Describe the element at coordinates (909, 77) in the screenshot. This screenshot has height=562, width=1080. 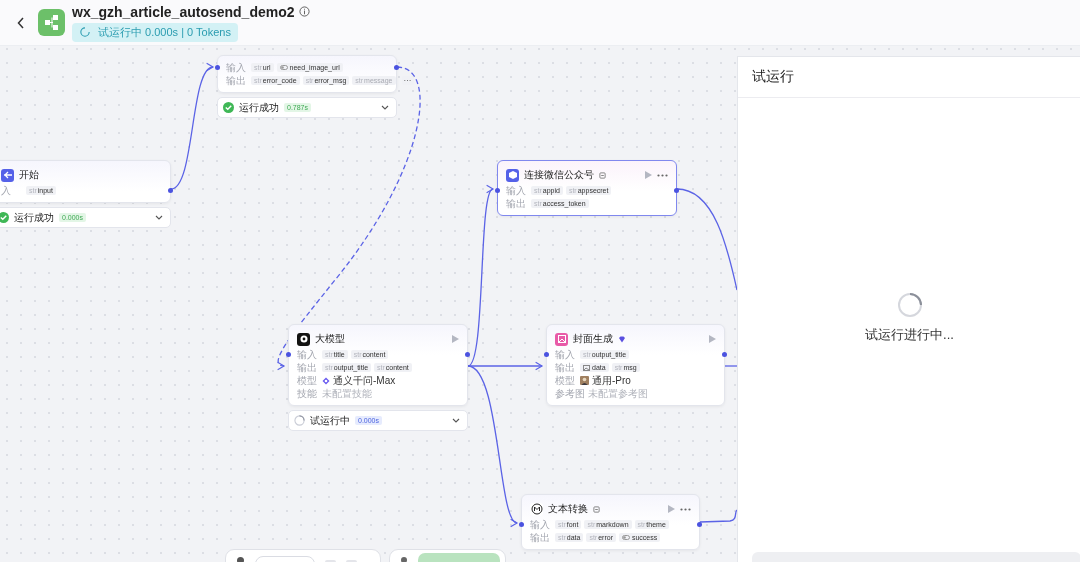
I see `panel-title: 试运行` at that location.